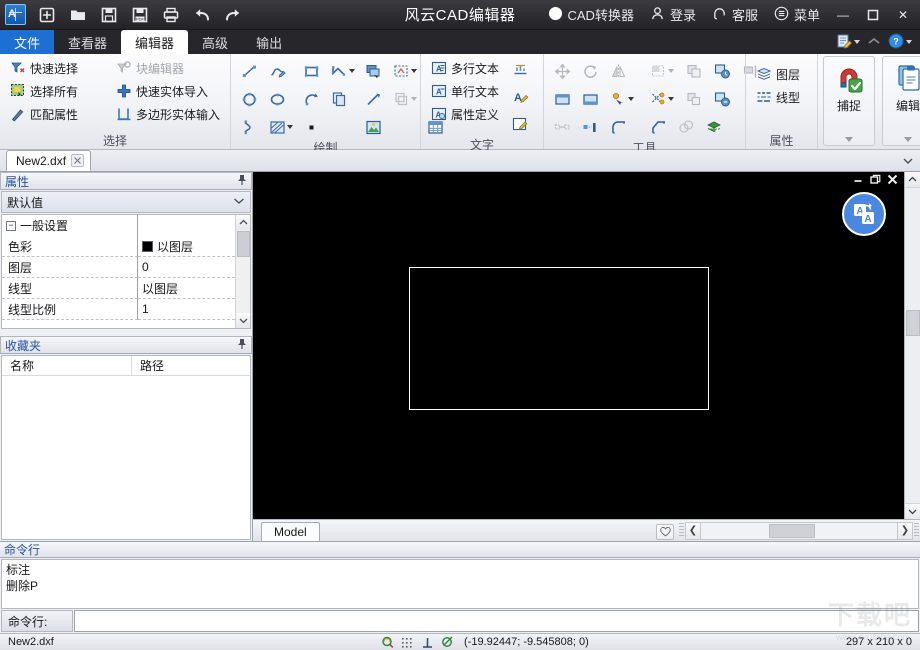  What do you see at coordinates (900, 42) in the screenshot?
I see `help-button: ?` at bounding box center [900, 42].